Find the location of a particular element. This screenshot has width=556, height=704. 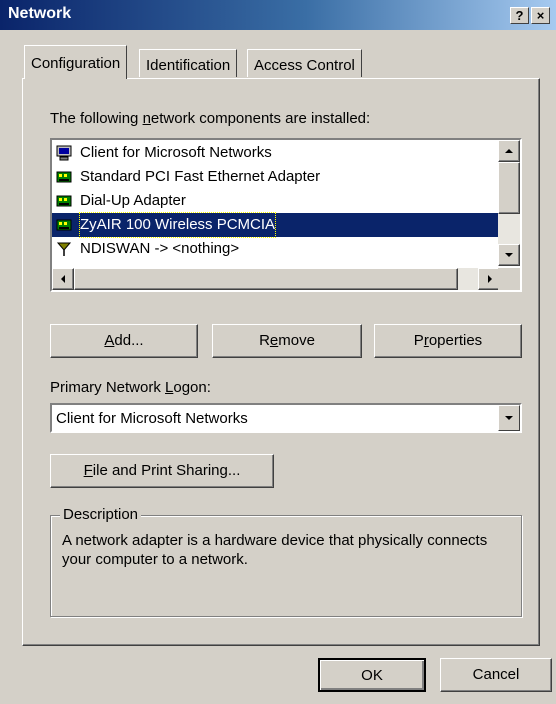

ok-button: OK is located at coordinates (372, 675).